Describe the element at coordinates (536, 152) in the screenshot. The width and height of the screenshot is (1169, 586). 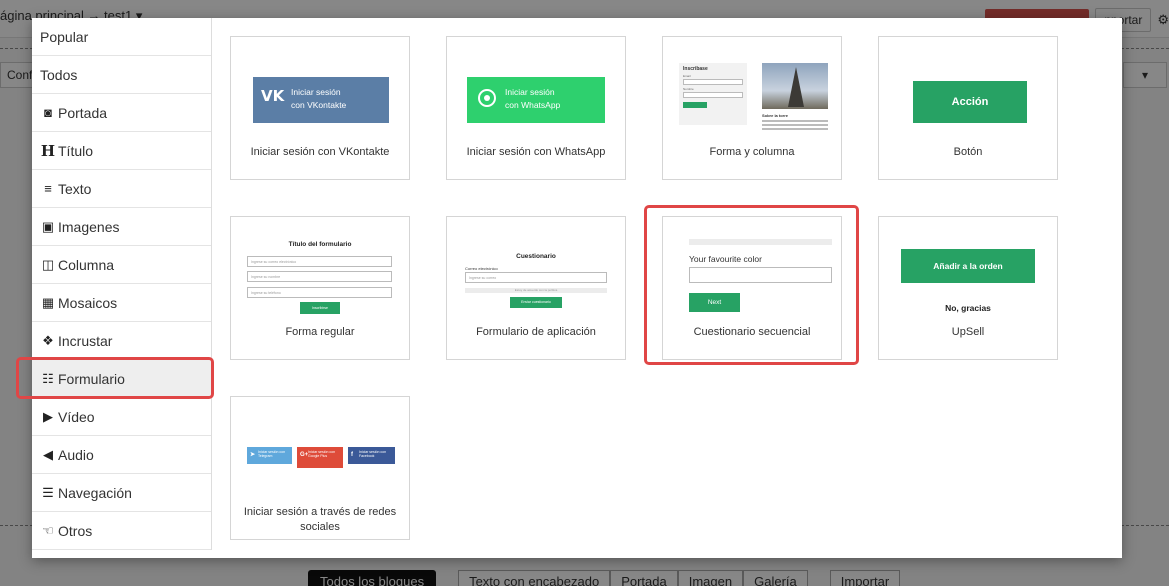
I see `card-label: Iniciar sesión con WhatsApp` at that location.